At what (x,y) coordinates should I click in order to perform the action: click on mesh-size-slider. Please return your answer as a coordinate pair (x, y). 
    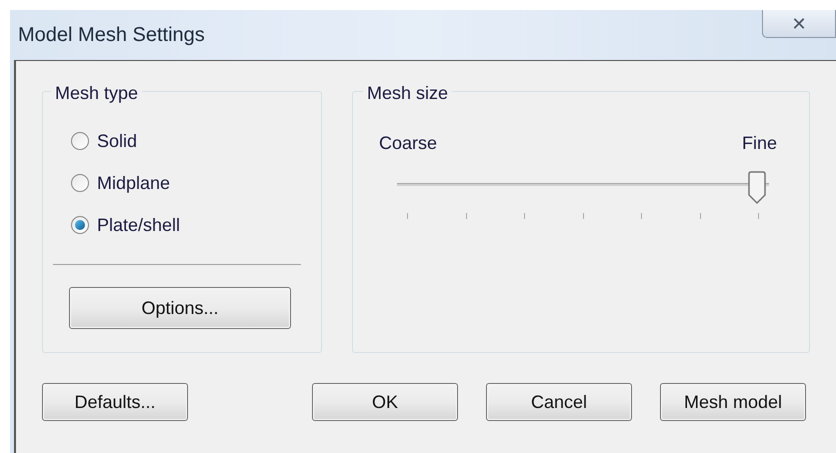
    Looking at the image, I should click on (583, 188).